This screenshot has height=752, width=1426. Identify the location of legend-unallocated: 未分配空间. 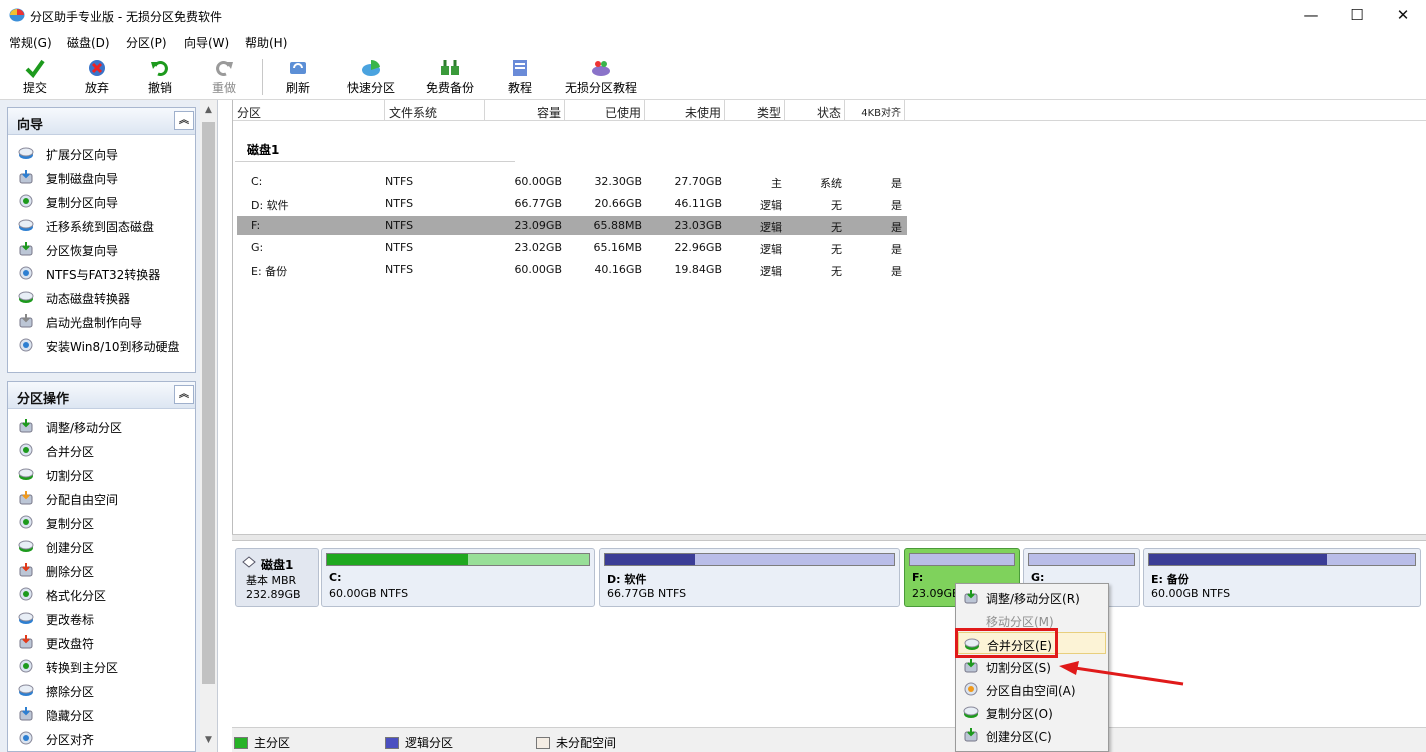
(576, 742).